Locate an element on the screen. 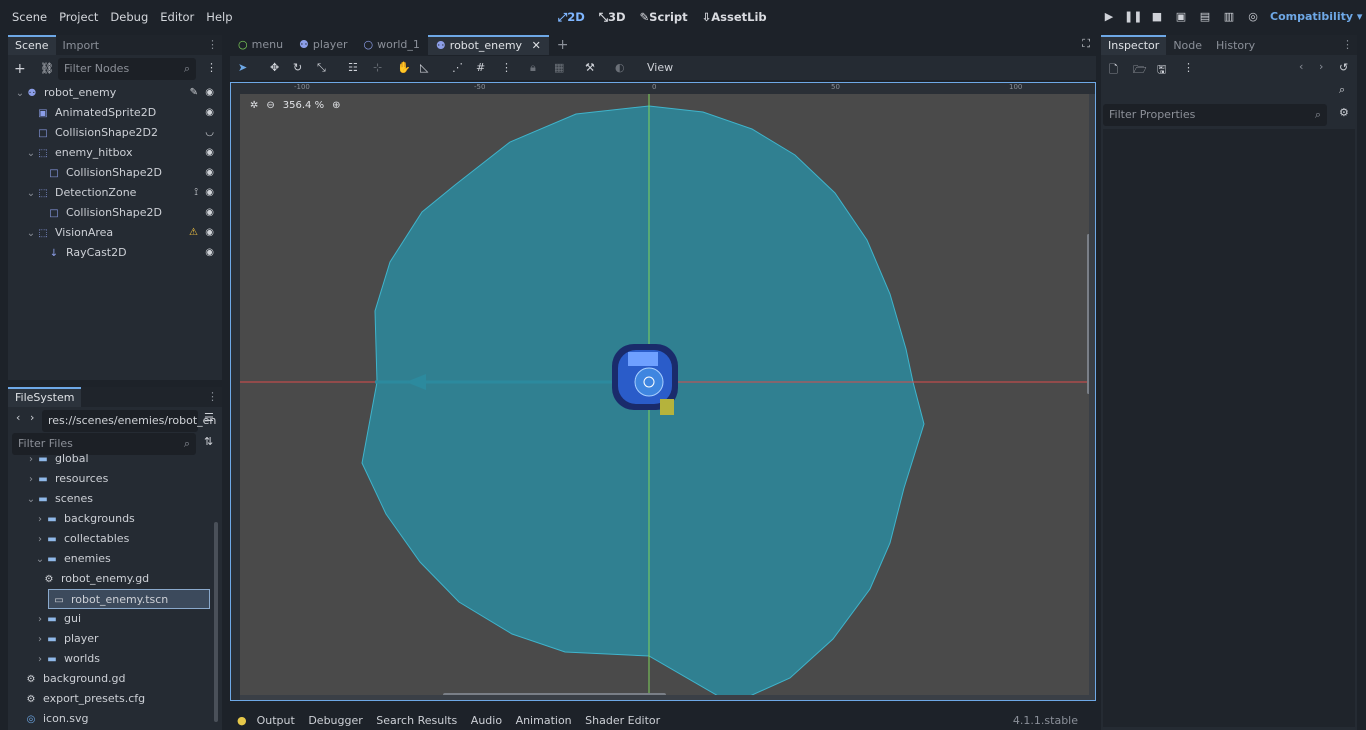  file-row: › ▬ collectables is located at coordinates (115, 539).